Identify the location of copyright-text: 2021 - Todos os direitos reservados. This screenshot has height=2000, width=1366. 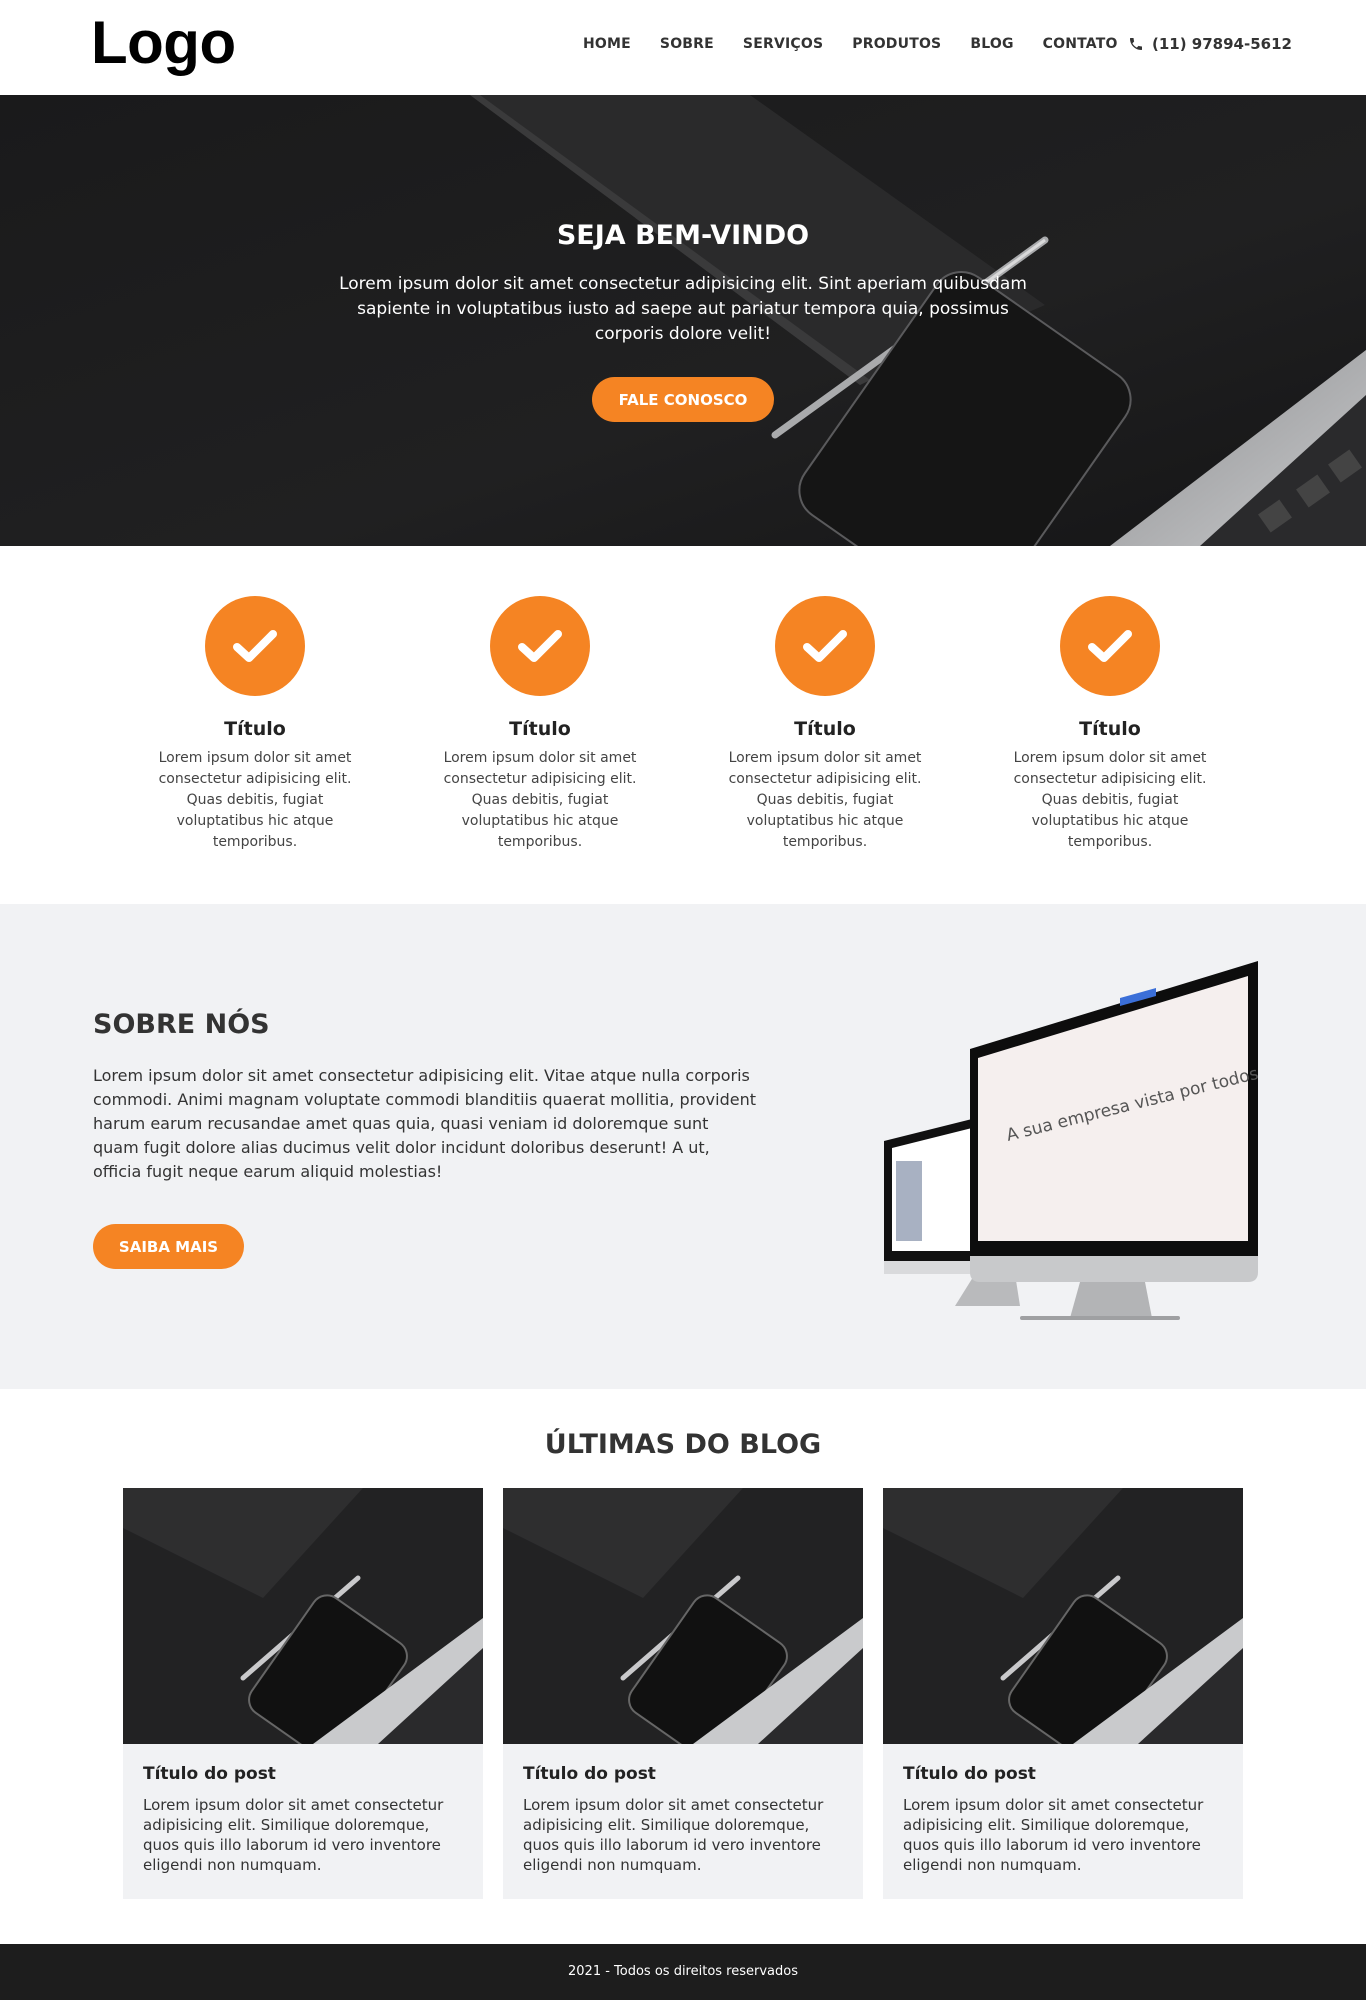
(683, 1971).